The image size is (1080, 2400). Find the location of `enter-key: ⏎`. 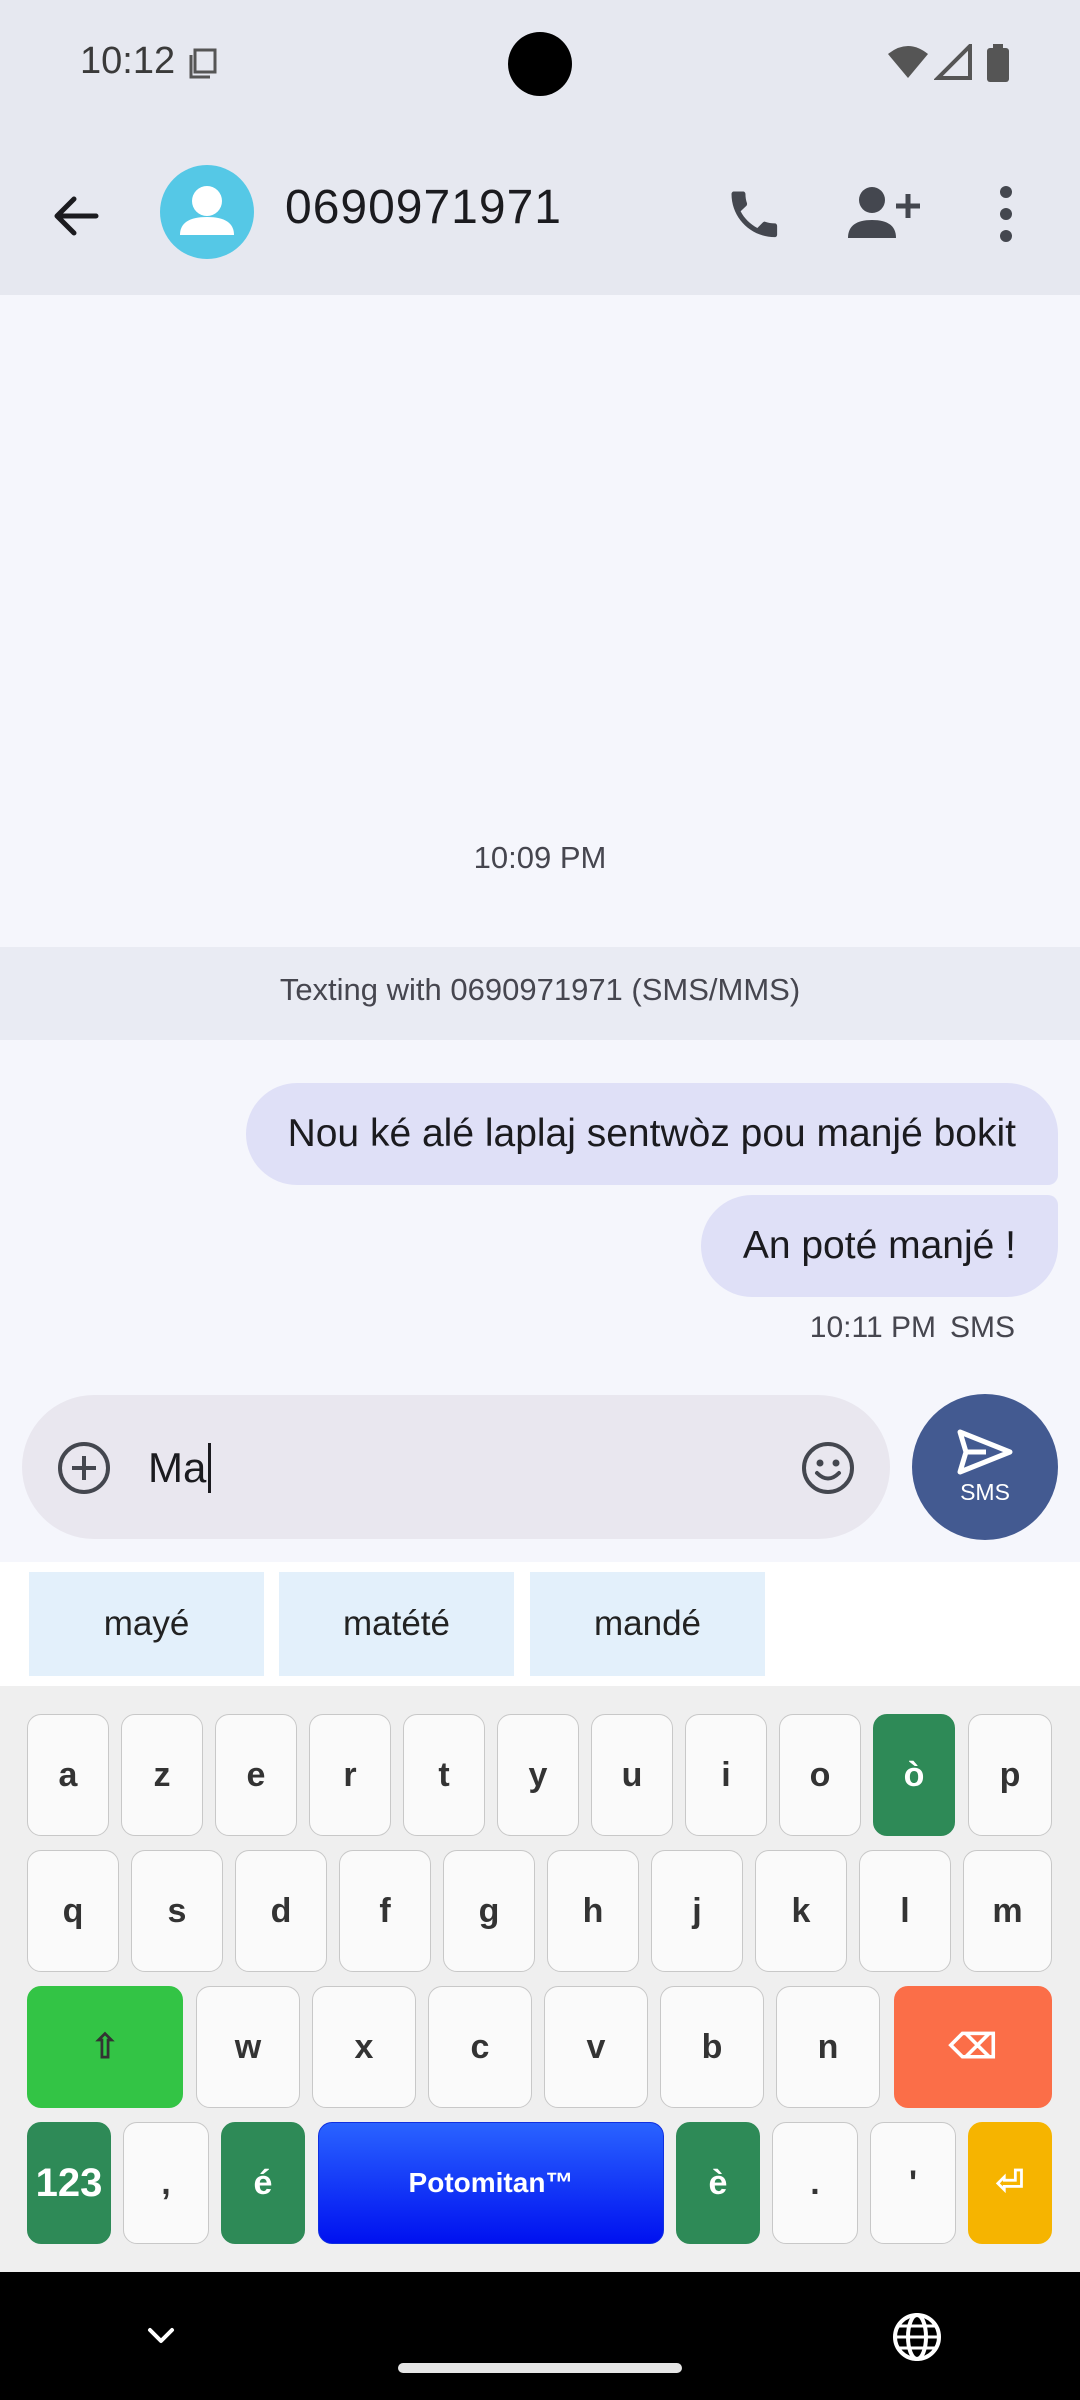

enter-key: ⏎ is located at coordinates (1010, 2183).